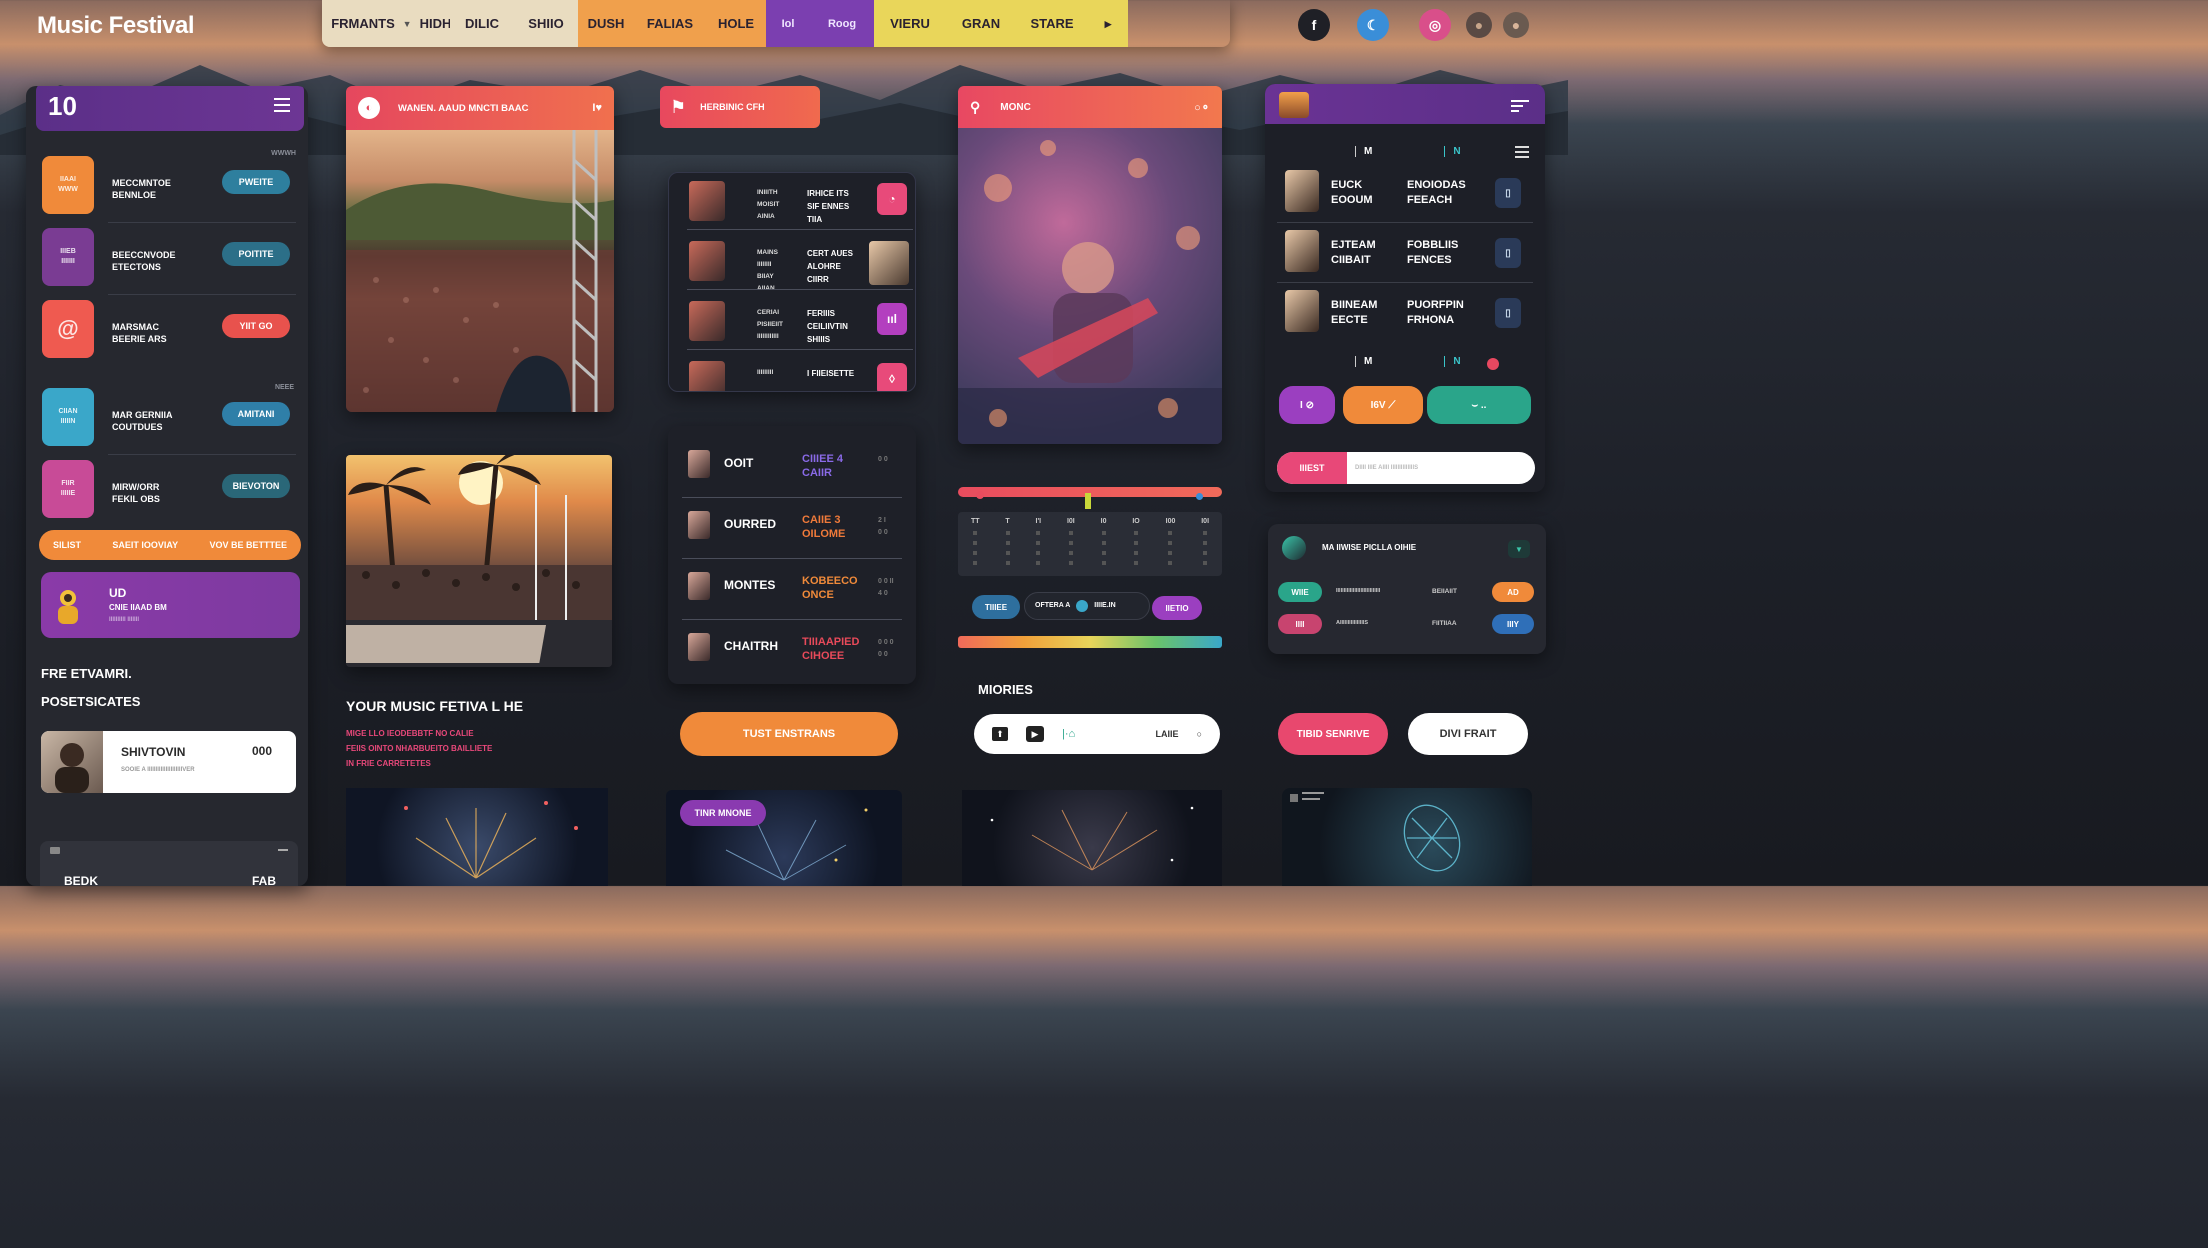 Image resolution: width=2208 pixels, height=1248 pixels. Describe the element at coordinates (1082, 606) in the screenshot. I see `toggle-knob` at that location.